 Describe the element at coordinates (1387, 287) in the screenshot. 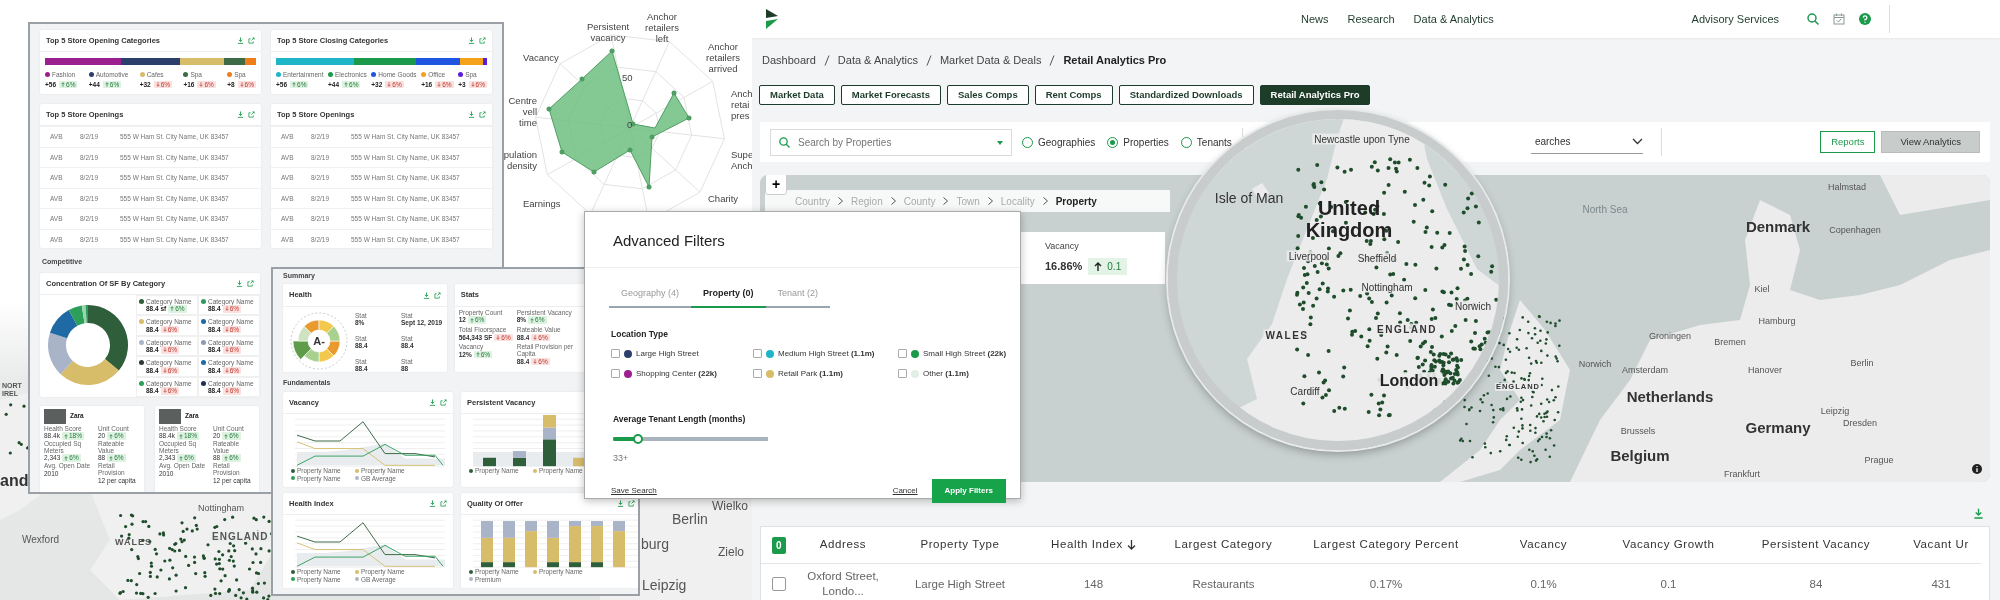

I see `map-label: Nottingham` at that location.